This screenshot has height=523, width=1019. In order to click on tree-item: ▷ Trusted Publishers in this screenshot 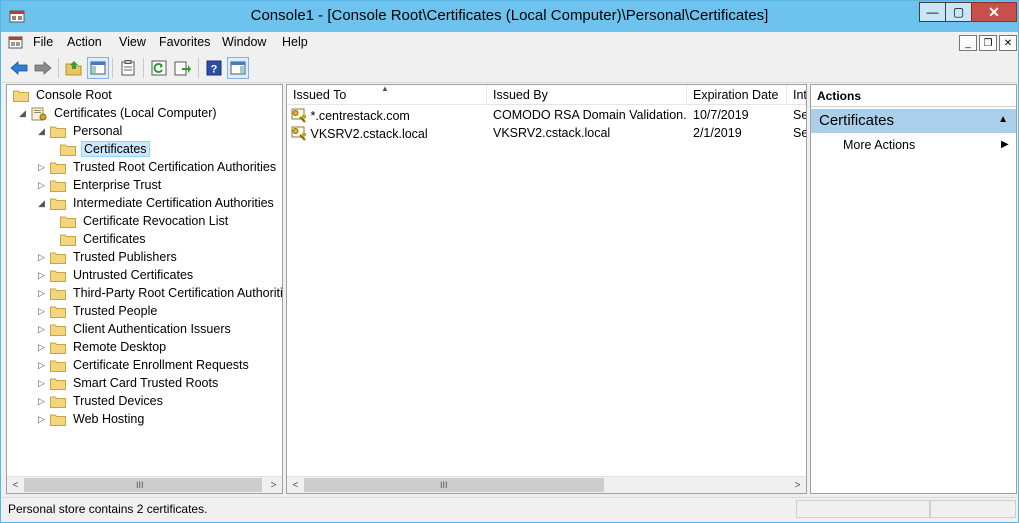, I will do `click(108, 257)`.